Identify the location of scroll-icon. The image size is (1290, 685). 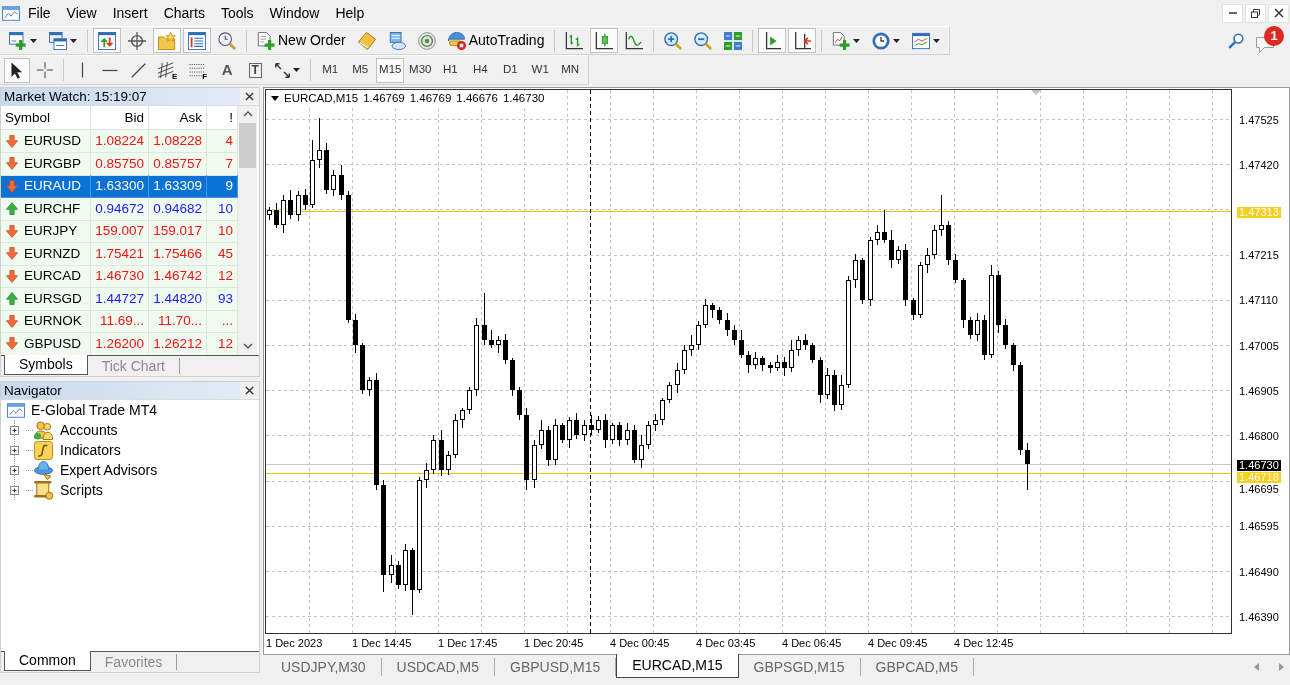
(43, 490).